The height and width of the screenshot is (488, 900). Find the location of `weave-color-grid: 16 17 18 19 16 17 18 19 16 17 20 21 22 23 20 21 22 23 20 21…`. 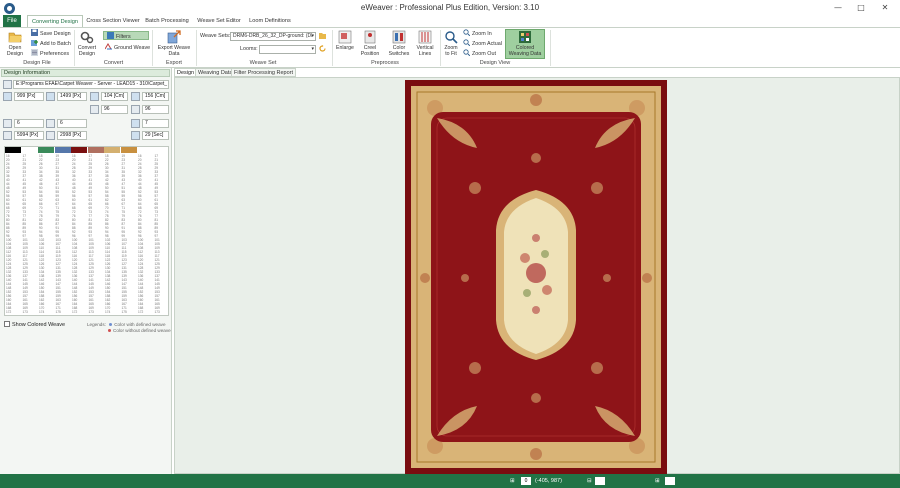

weave-color-grid: 16 17 18 19 16 17 18 19 16 17 20 21 22 23 20 21 22 23 20 21… is located at coordinates (86, 231).